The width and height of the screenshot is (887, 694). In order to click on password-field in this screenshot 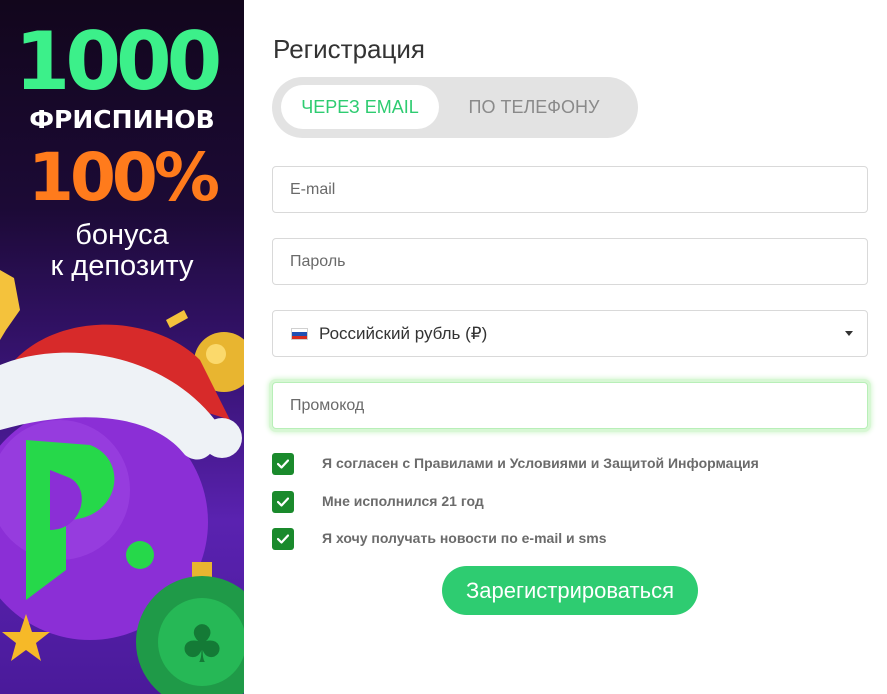, I will do `click(570, 261)`.